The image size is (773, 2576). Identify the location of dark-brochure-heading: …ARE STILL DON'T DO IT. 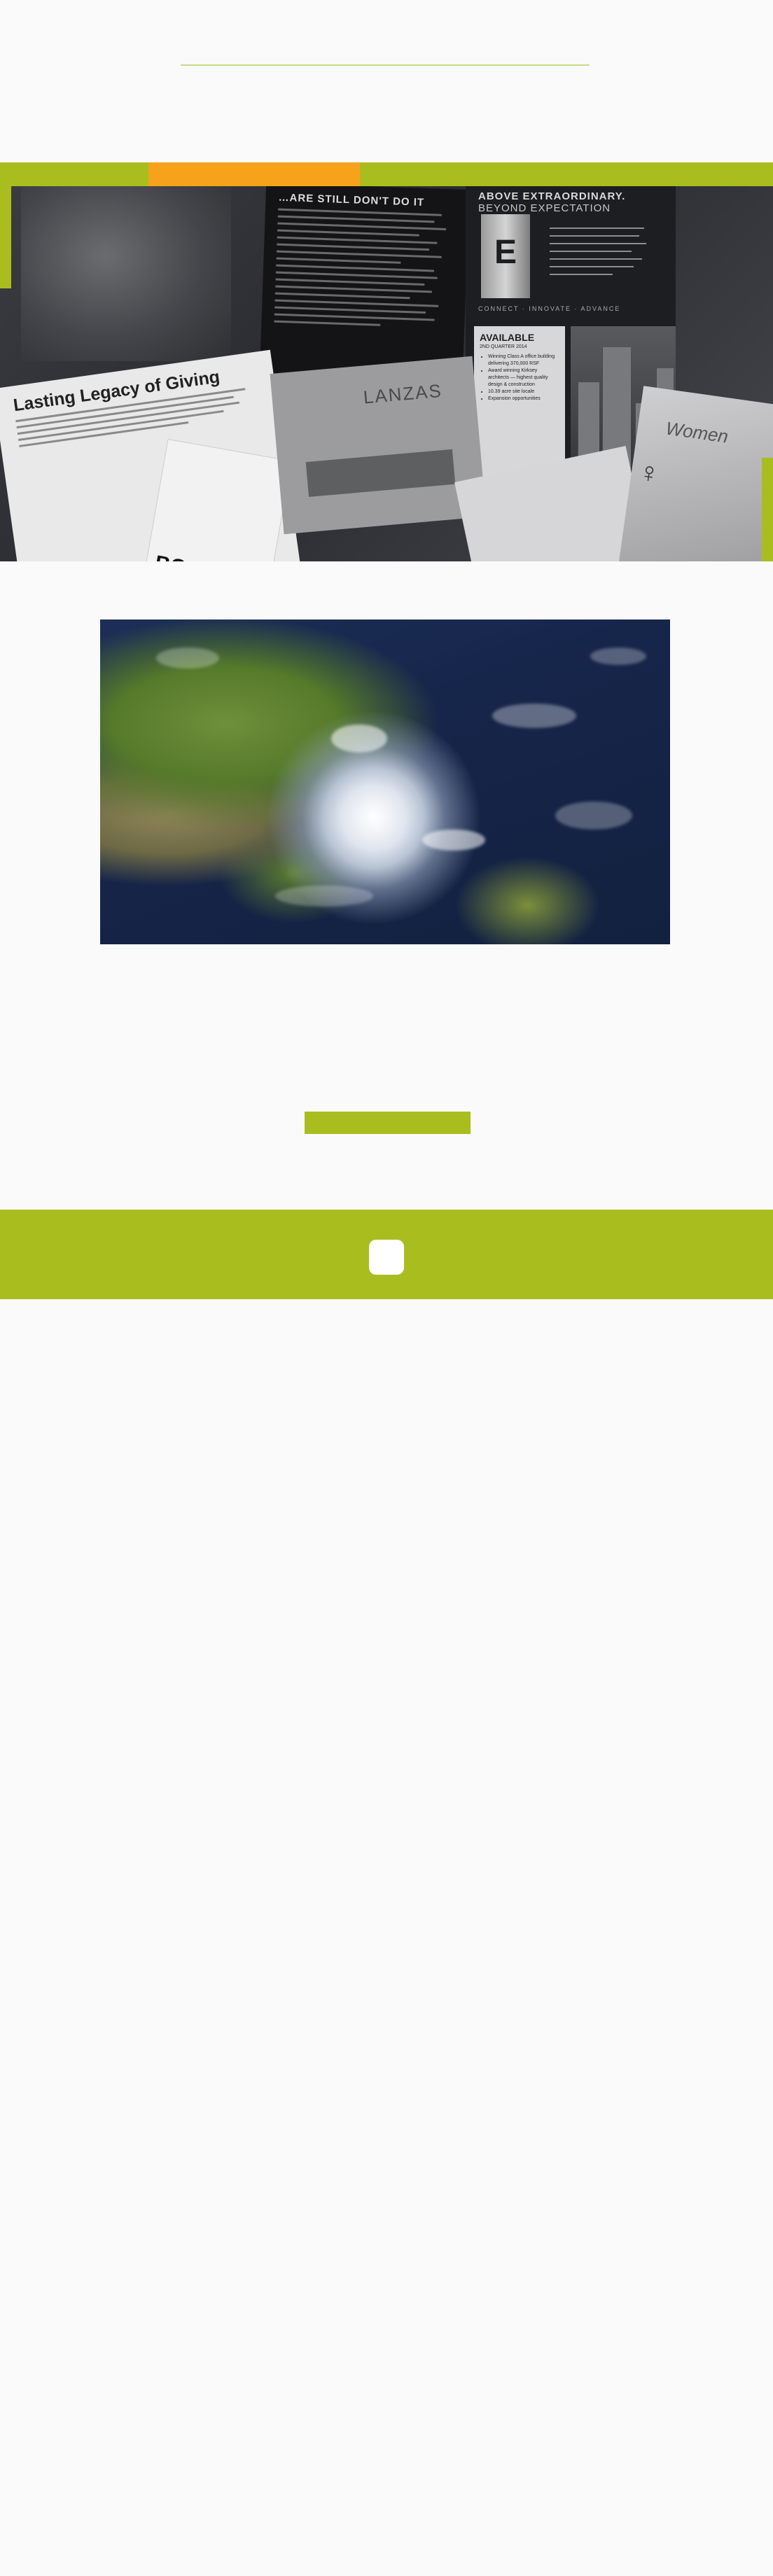
(351, 200).